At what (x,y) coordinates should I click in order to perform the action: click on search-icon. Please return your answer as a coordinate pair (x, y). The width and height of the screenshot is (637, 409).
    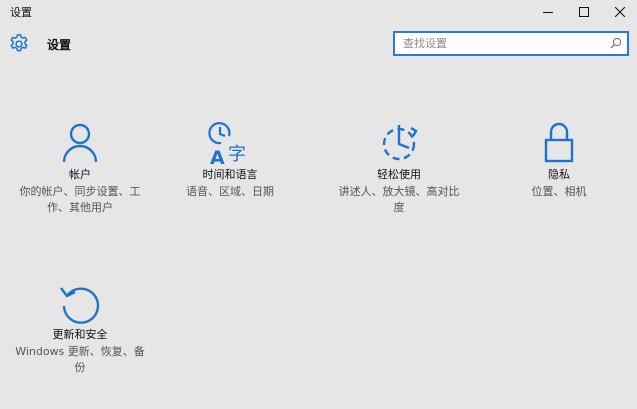
    Looking at the image, I should click on (616, 43).